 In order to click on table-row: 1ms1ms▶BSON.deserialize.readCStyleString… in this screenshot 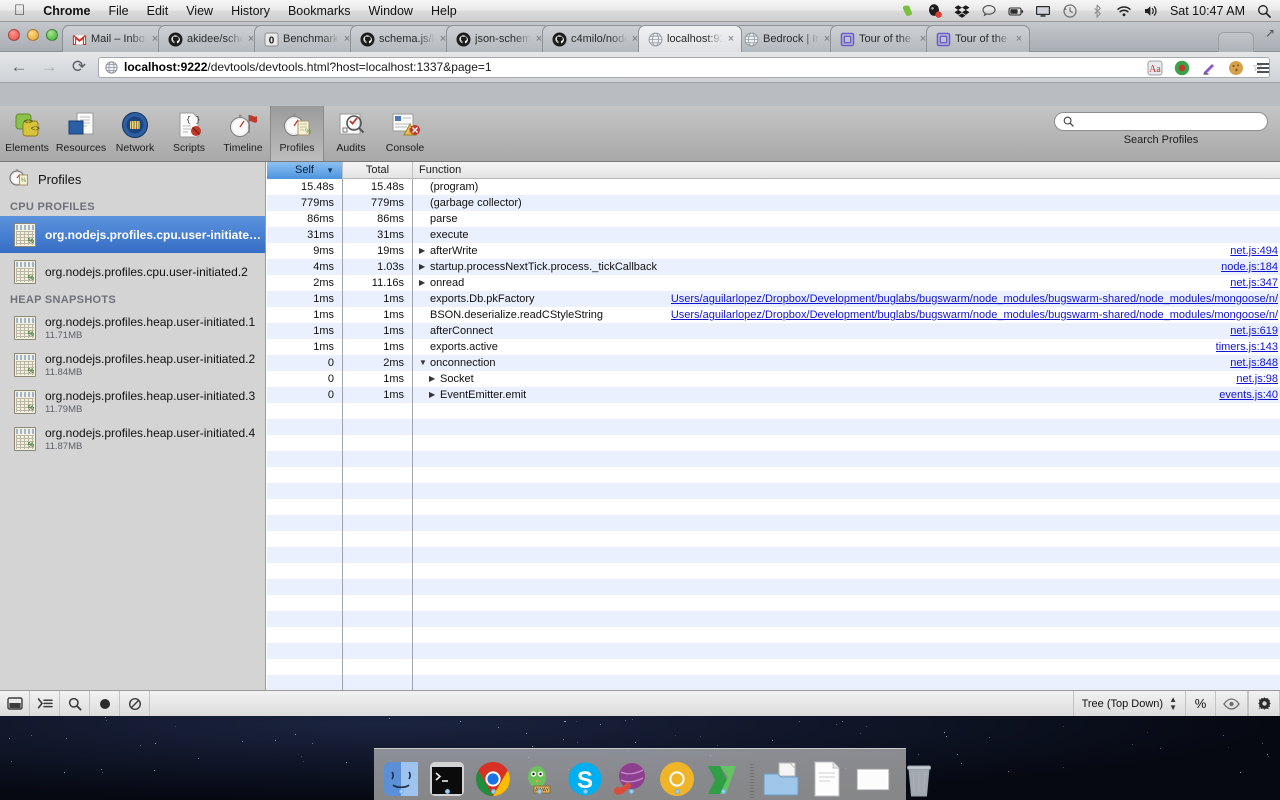, I will do `click(773, 315)`.